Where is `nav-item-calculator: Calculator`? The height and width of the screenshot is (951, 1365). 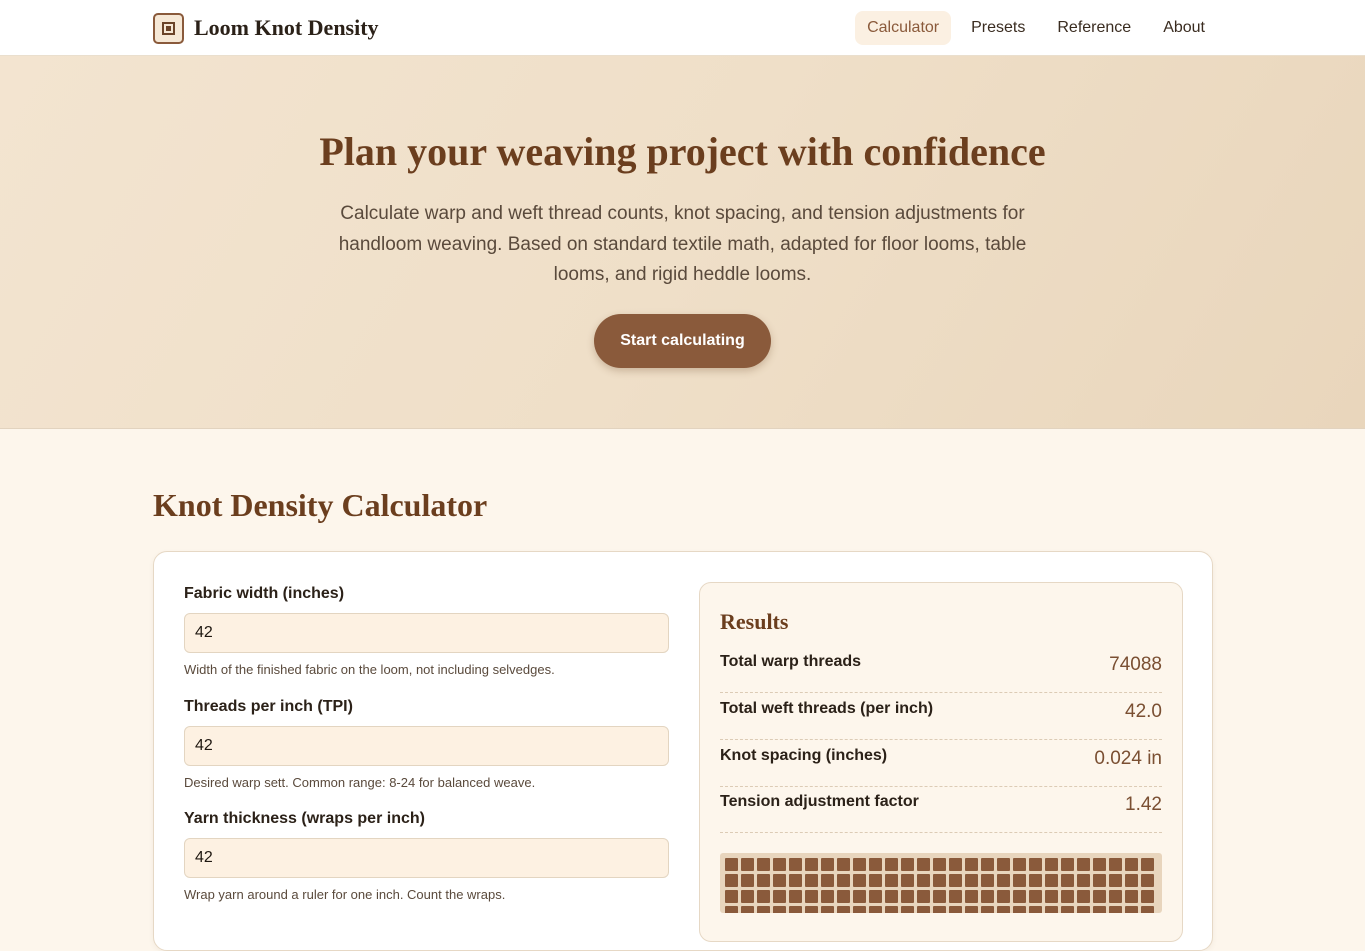 nav-item-calculator: Calculator is located at coordinates (903, 28).